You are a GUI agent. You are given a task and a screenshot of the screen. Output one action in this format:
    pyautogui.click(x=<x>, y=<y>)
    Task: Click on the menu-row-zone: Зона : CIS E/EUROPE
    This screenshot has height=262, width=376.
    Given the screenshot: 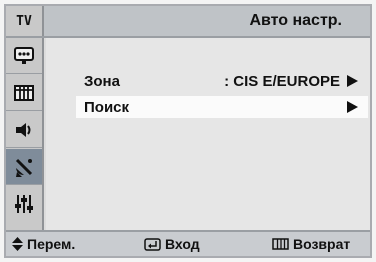 What is the action you would take?
    pyautogui.click(x=222, y=81)
    